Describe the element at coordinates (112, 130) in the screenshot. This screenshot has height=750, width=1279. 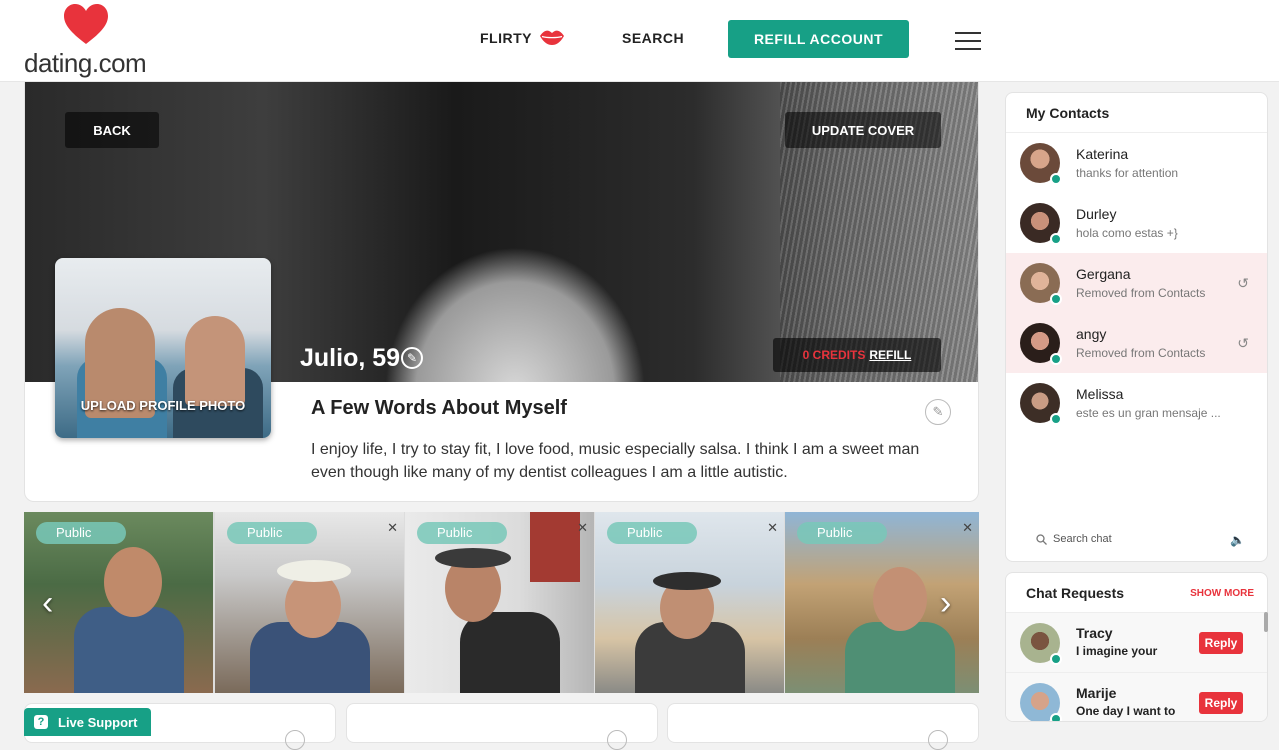
I see `back-button: BACK` at that location.